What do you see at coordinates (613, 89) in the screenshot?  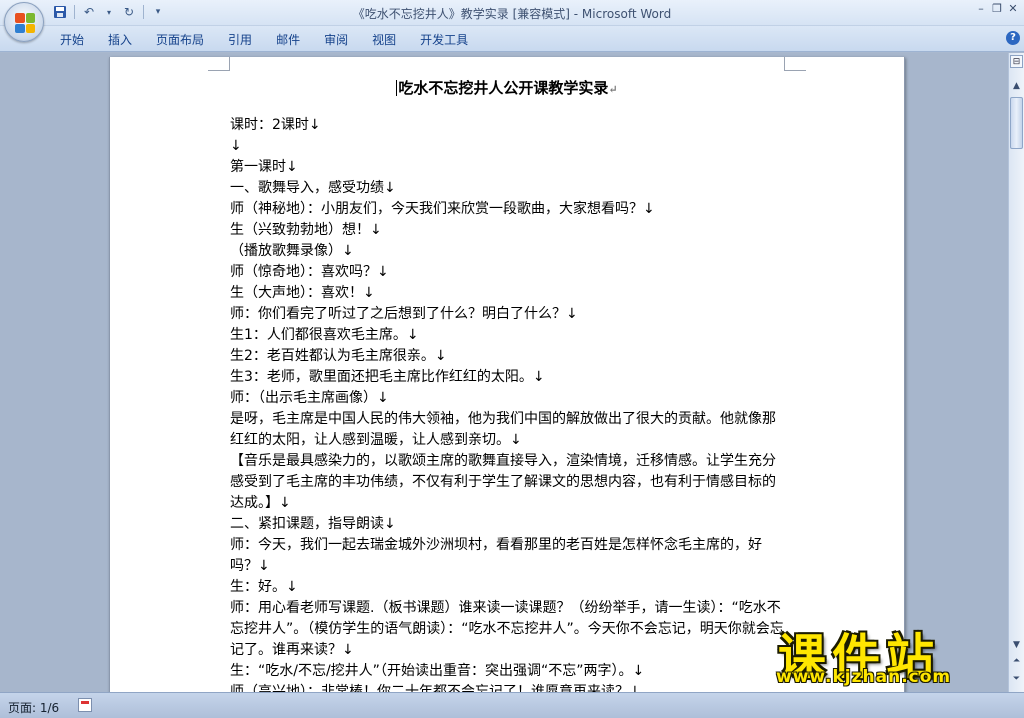 I see `paragraph-mark-icon: ↵` at bounding box center [613, 89].